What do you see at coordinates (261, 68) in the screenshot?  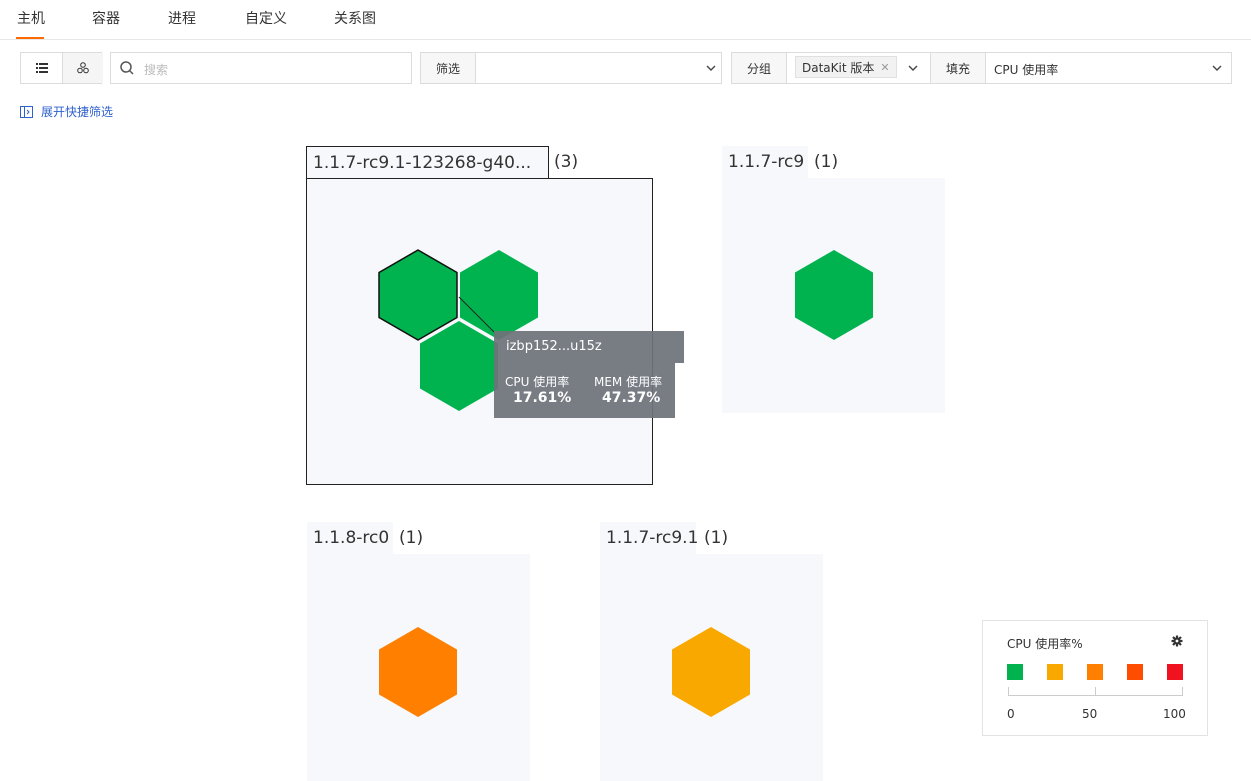 I see `search-input: 搜索` at bounding box center [261, 68].